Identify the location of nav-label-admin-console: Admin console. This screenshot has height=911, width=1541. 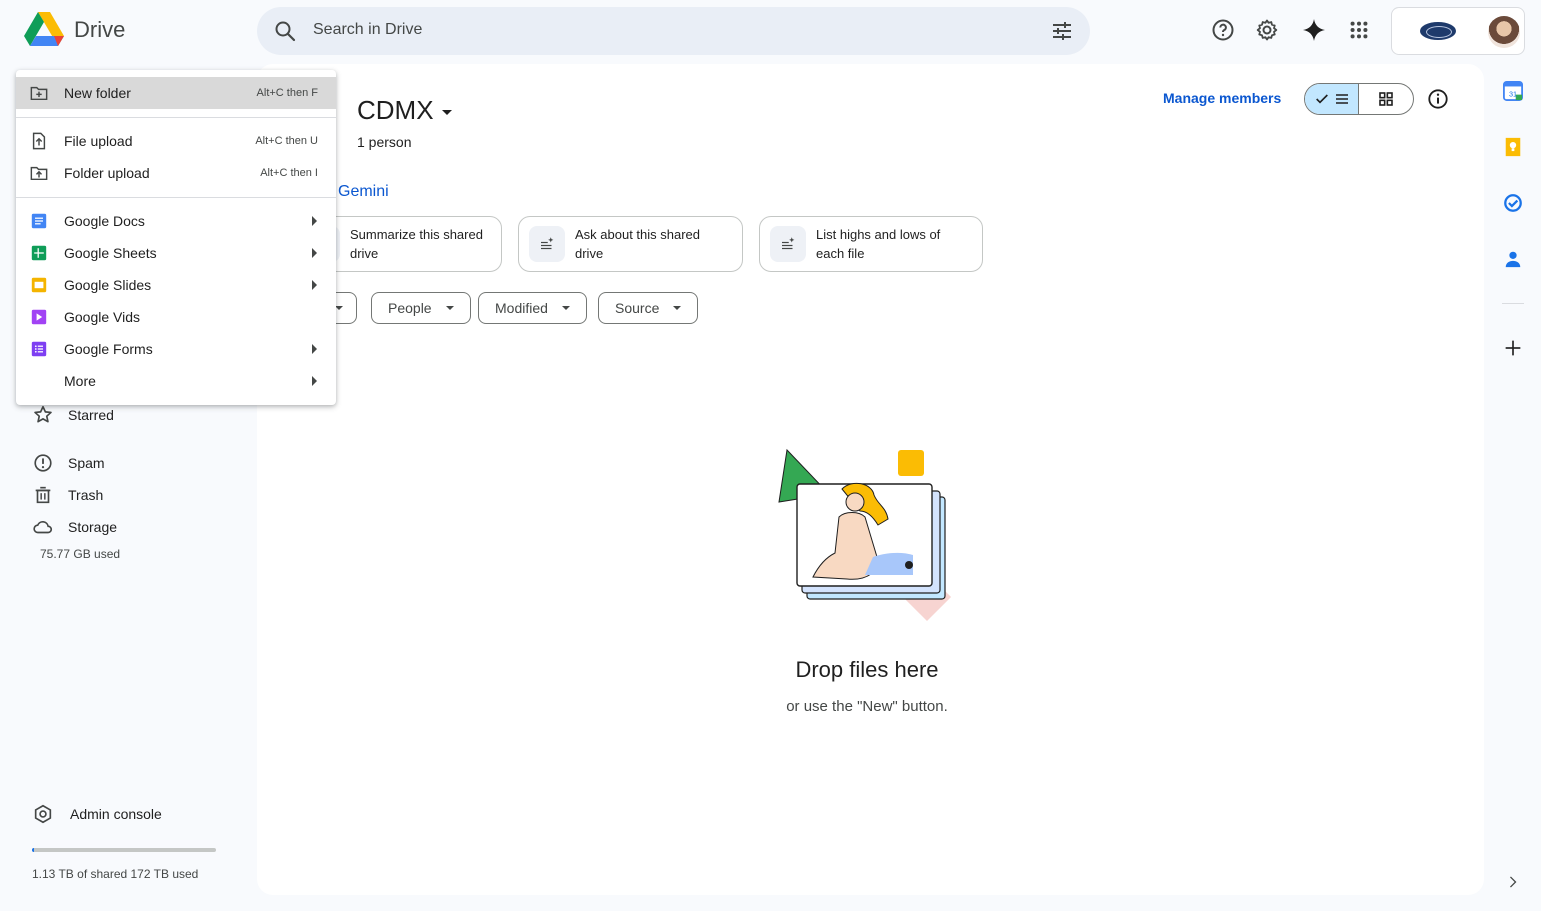
(116, 814).